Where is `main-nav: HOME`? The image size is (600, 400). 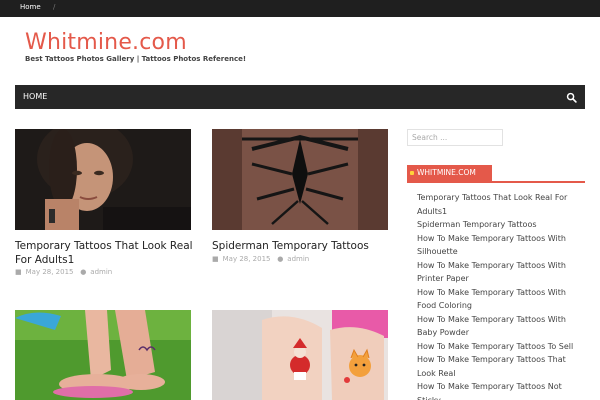
main-nav: HOME is located at coordinates (300, 97).